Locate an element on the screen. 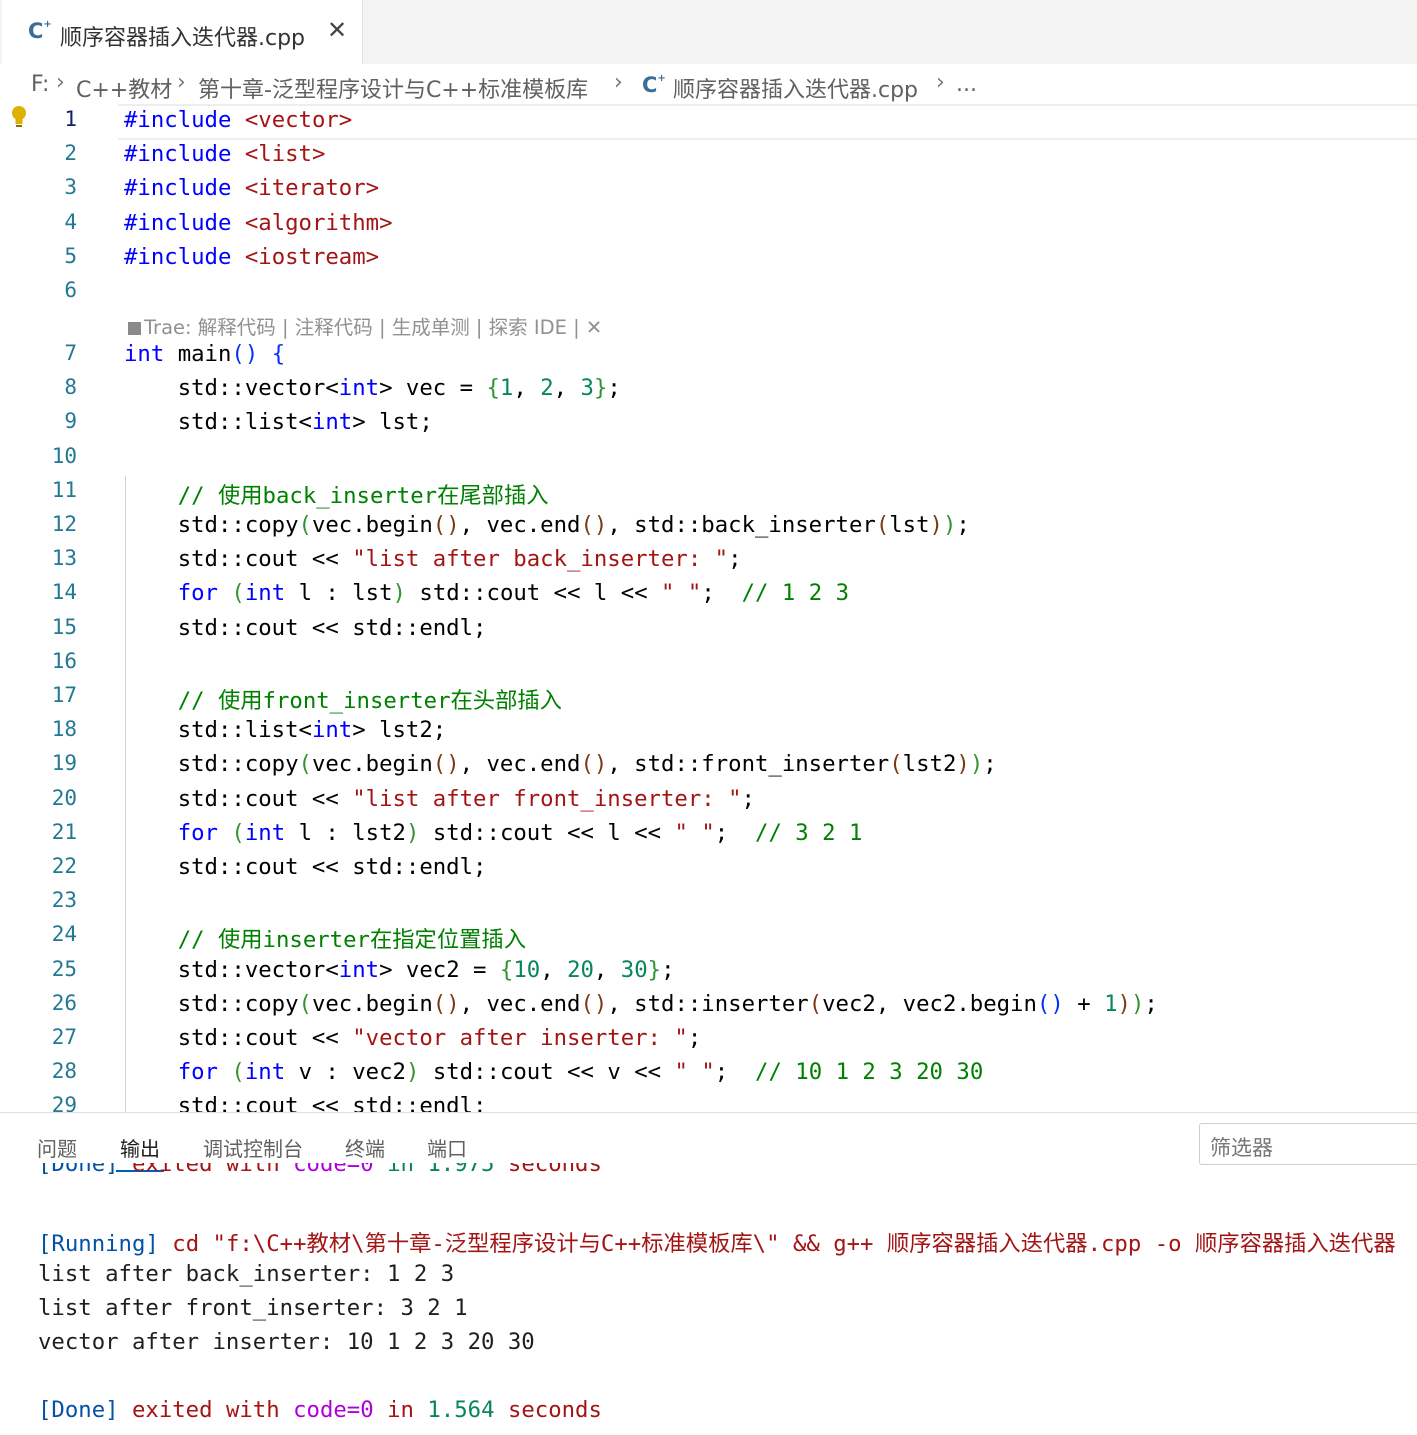 Image resolution: width=1417 pixels, height=1435 pixels. line-number: 17 is located at coordinates (64, 695).